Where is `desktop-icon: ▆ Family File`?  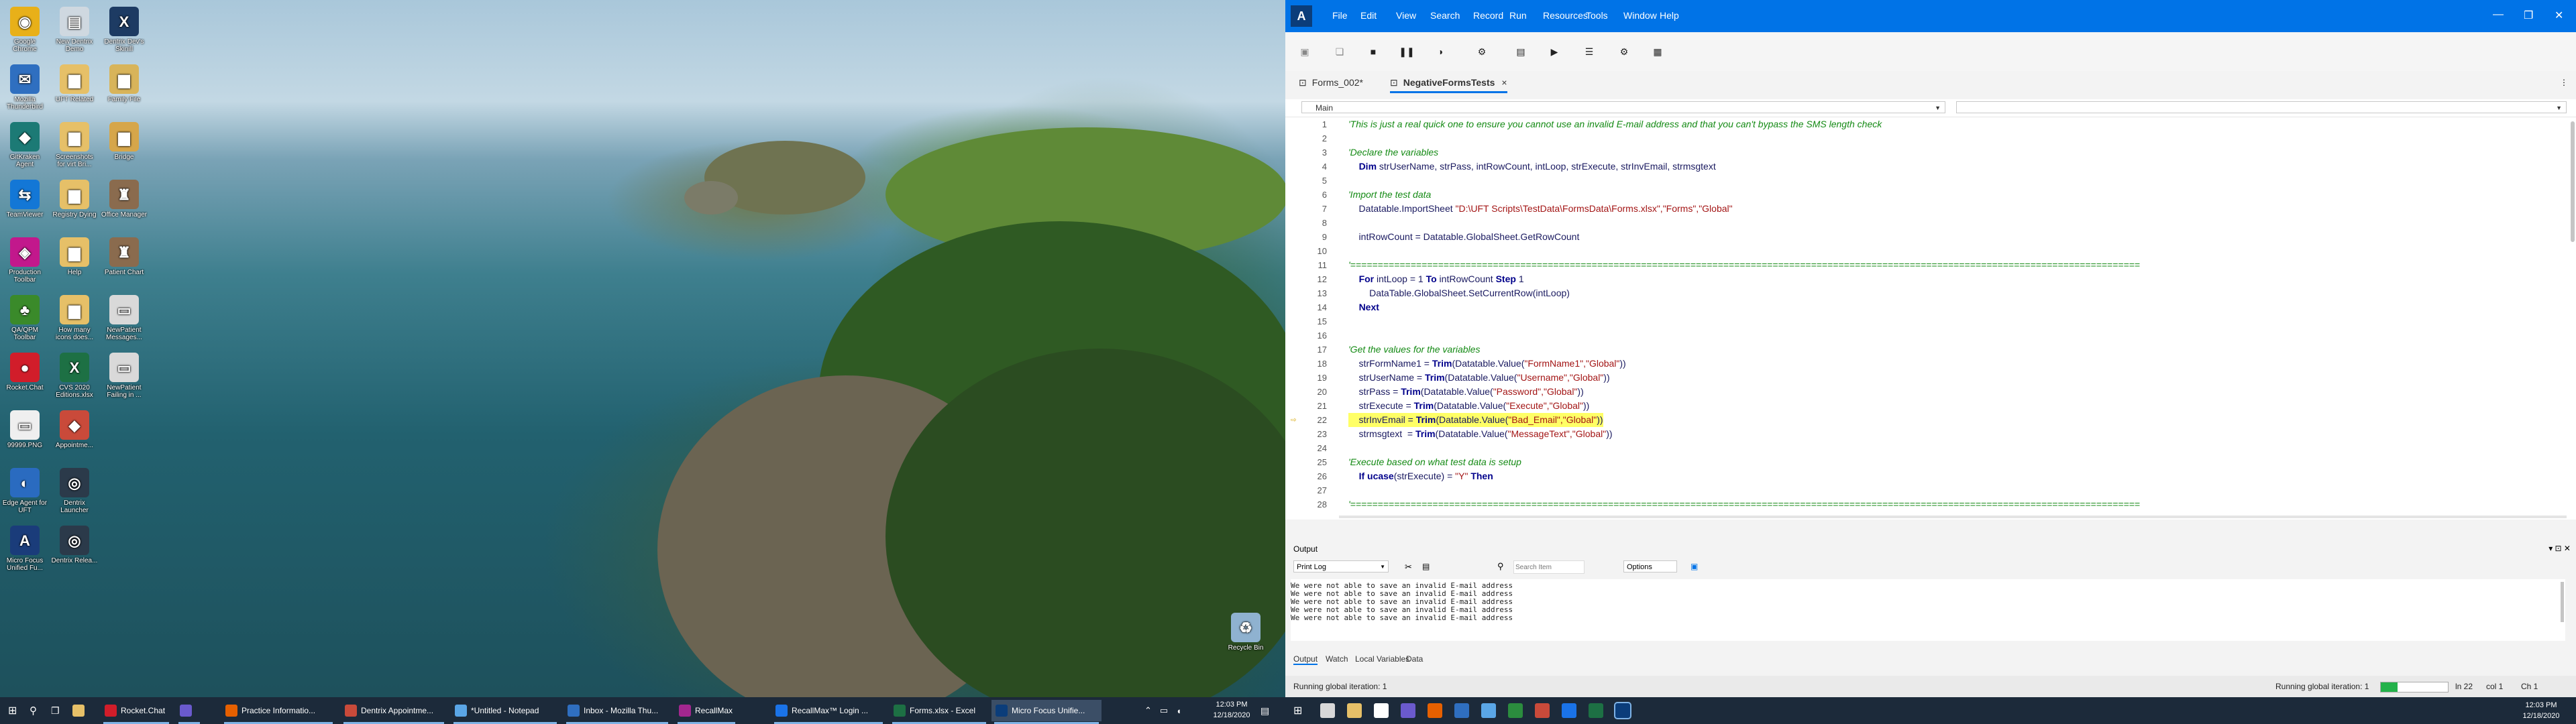 desktop-icon: ▆ Family File is located at coordinates (124, 90).